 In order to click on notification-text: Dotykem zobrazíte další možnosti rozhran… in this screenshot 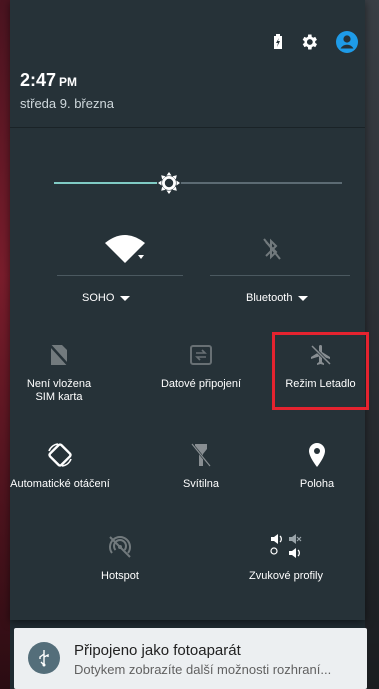, I will do `click(203, 669)`.